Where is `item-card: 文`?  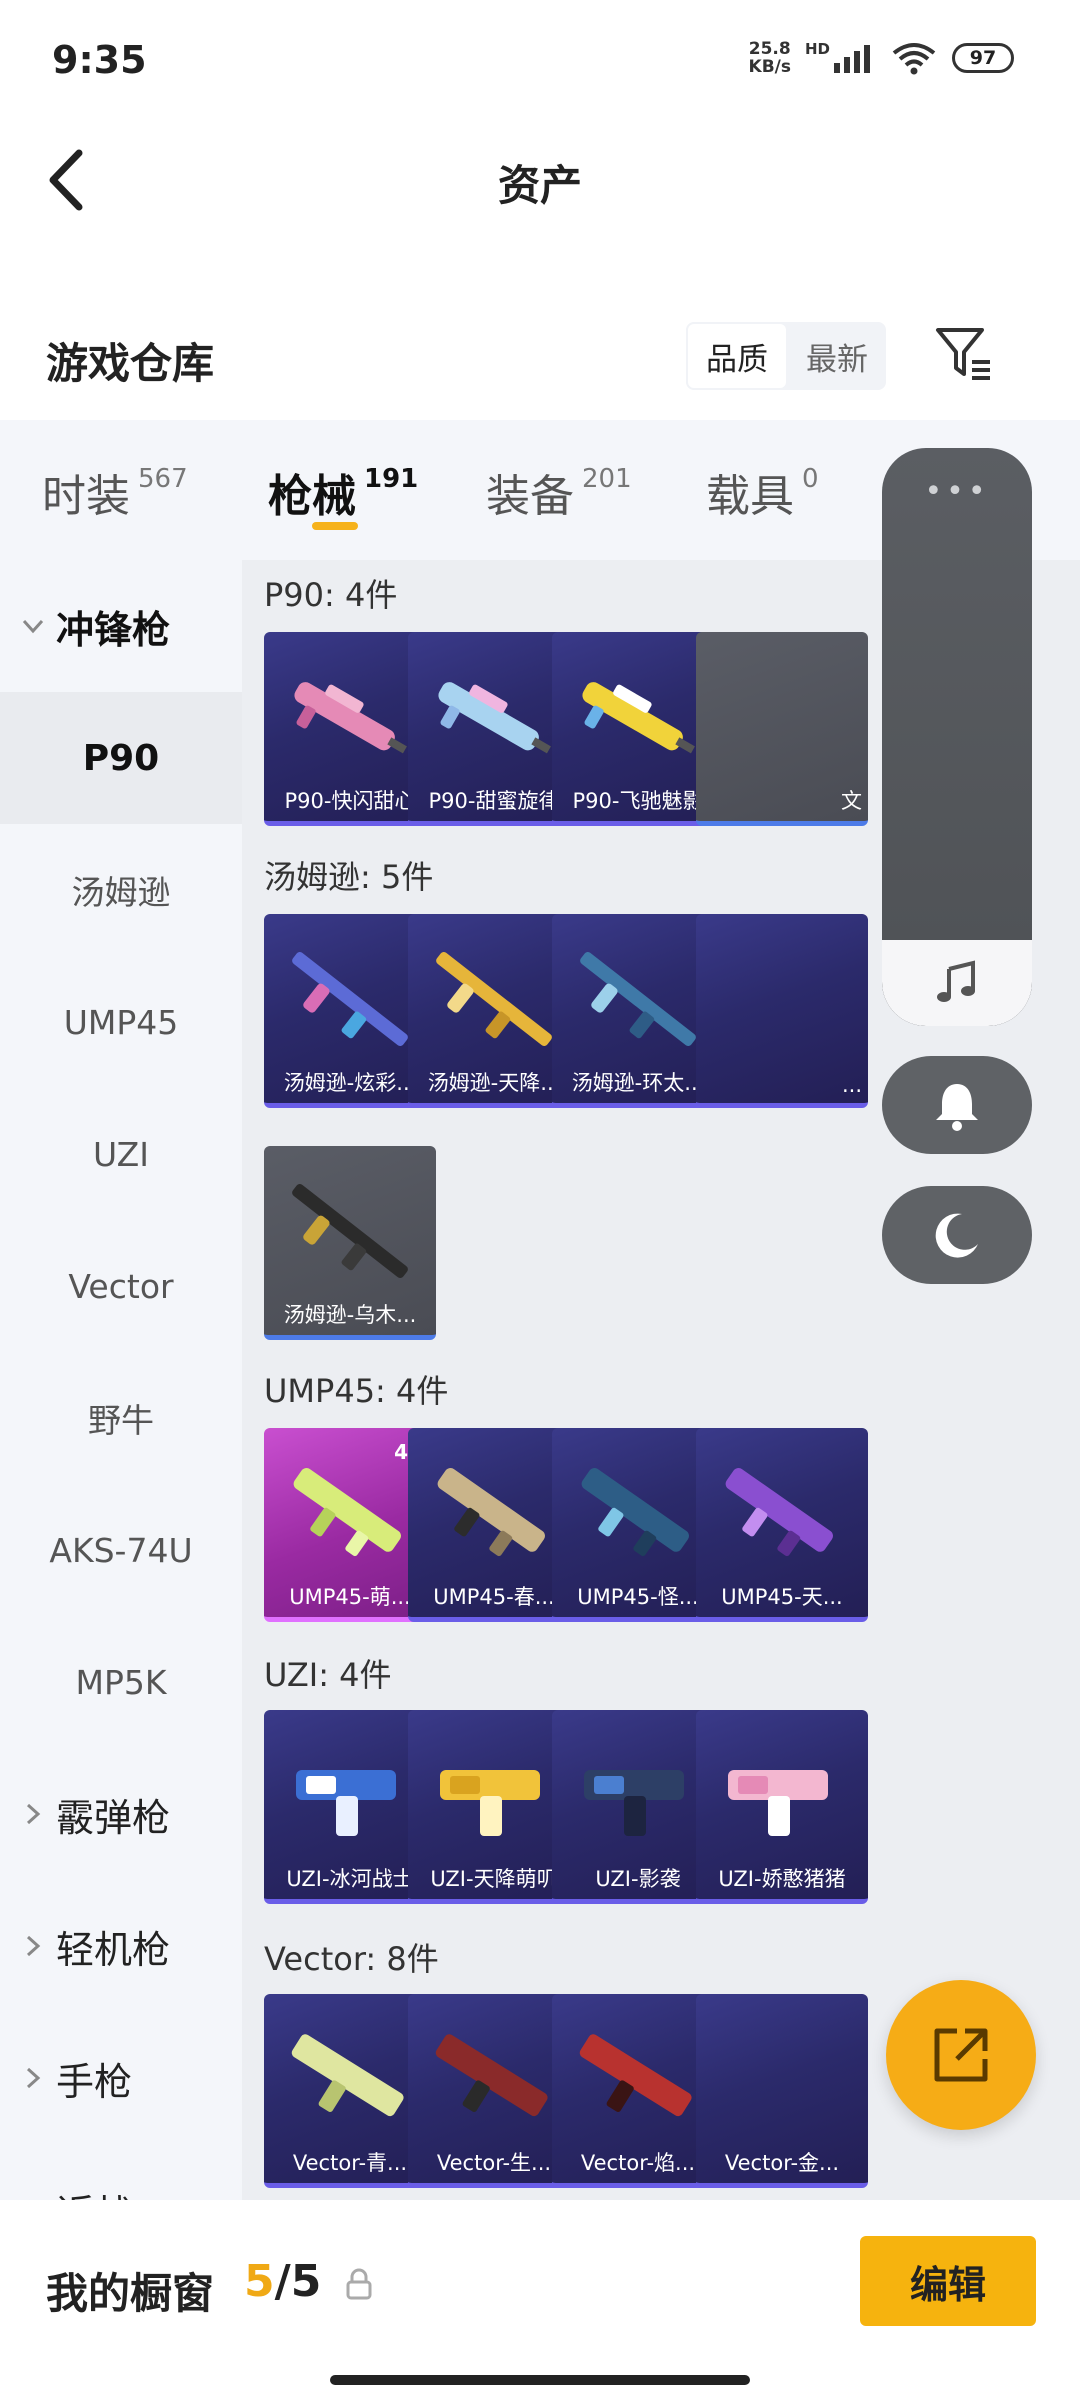 item-card: 文 is located at coordinates (782, 729).